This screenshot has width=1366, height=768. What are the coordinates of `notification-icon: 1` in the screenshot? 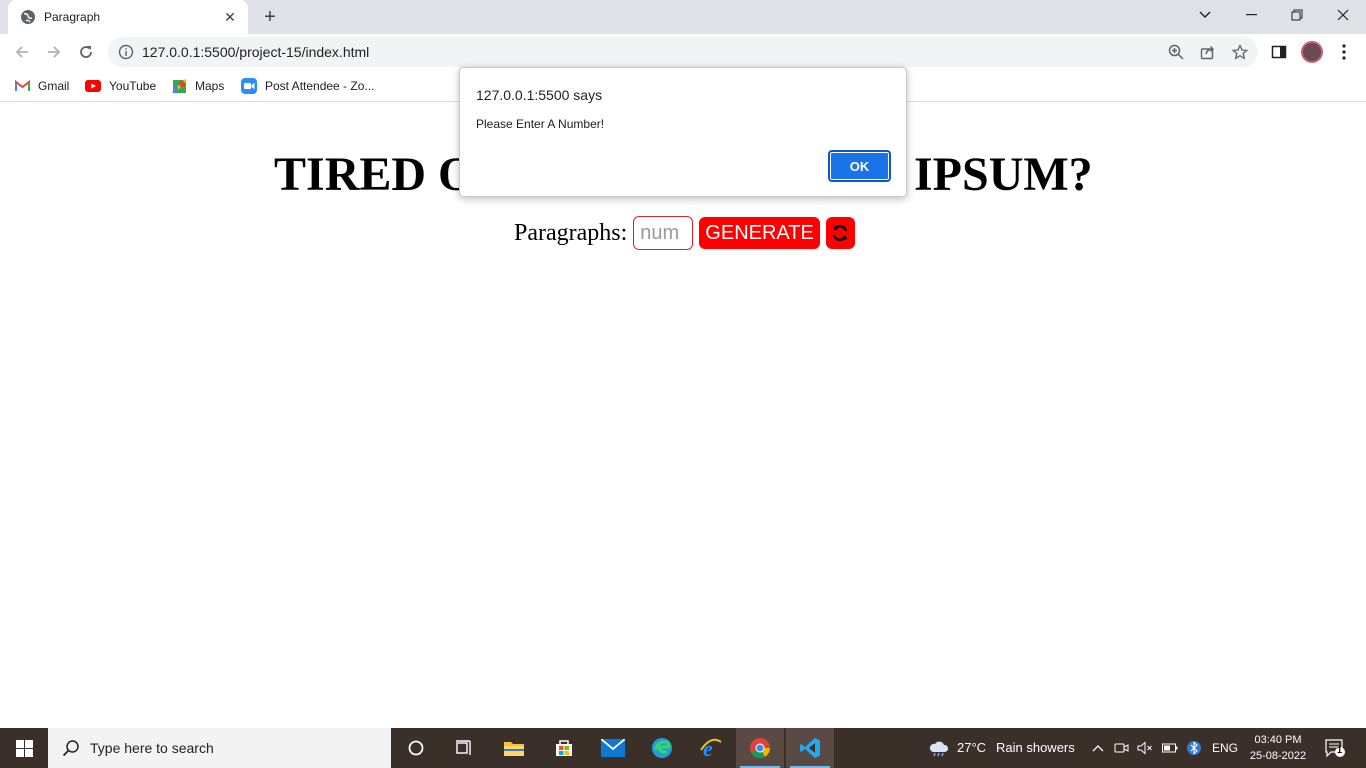 It's located at (1335, 748).